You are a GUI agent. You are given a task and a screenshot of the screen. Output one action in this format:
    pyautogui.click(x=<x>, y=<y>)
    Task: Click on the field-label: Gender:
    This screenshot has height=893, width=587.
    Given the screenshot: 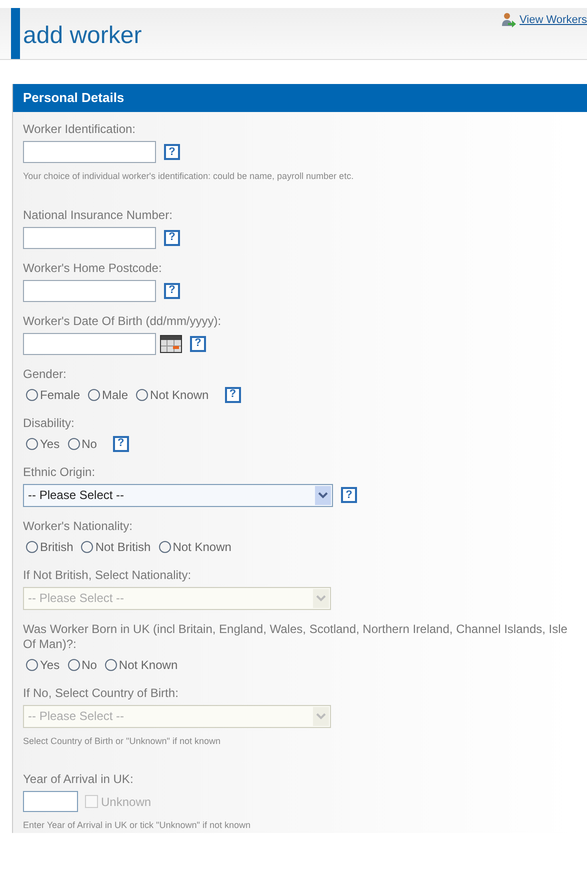 What is the action you would take?
    pyautogui.click(x=45, y=374)
    